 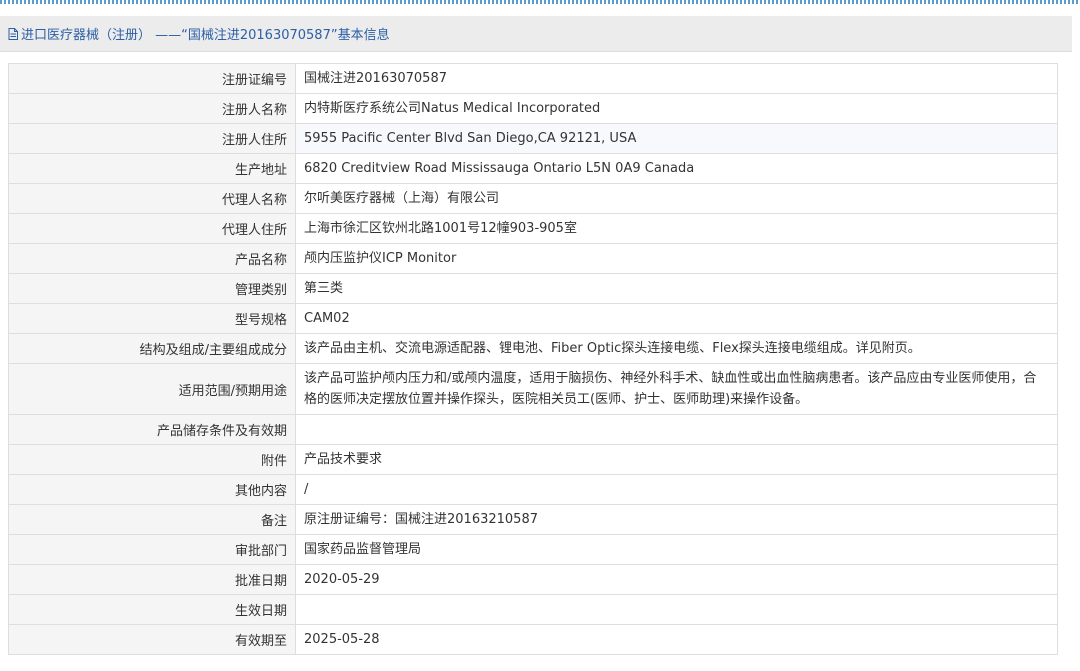 I want to click on table-row: 注册人名称 内特斯医疗系统公司Natus Medical Incorporated, so click(x=533, y=108).